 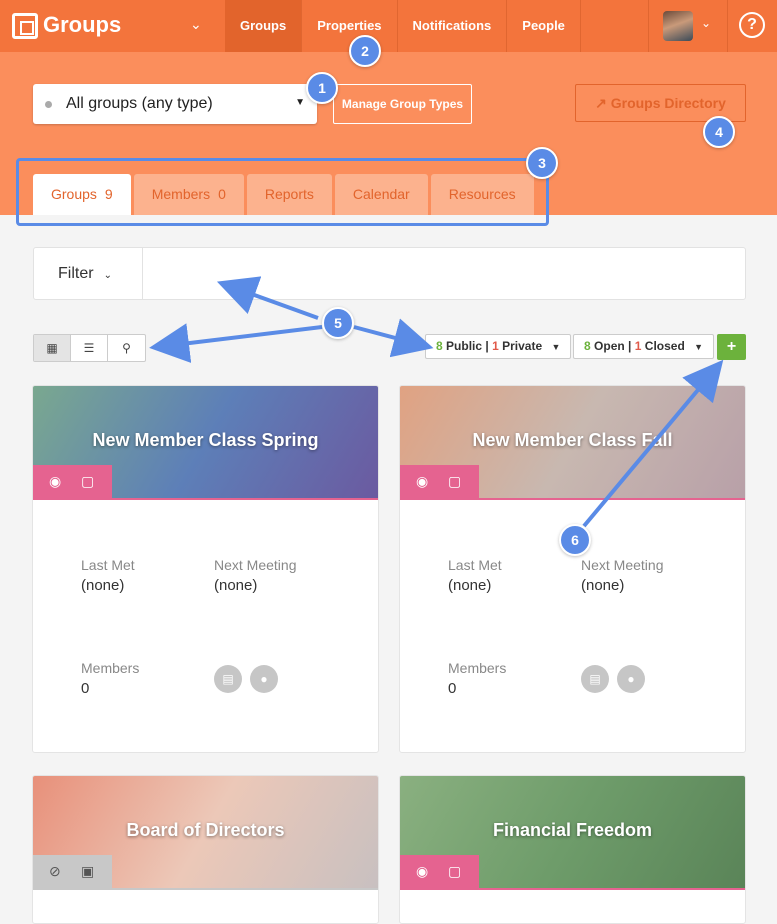 I want to click on group-card: Financial Freedom ◉ ▢, so click(x=572, y=849).